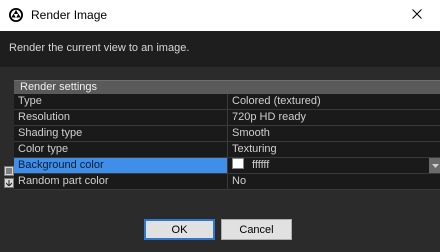 The image size is (440, 252). I want to click on property-value: Smooth, so click(334, 133).